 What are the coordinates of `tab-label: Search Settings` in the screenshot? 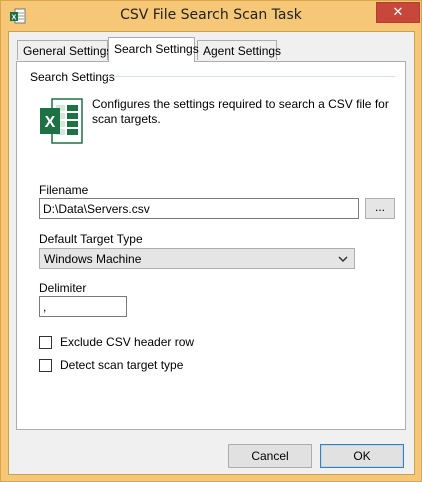 It's located at (156, 49).